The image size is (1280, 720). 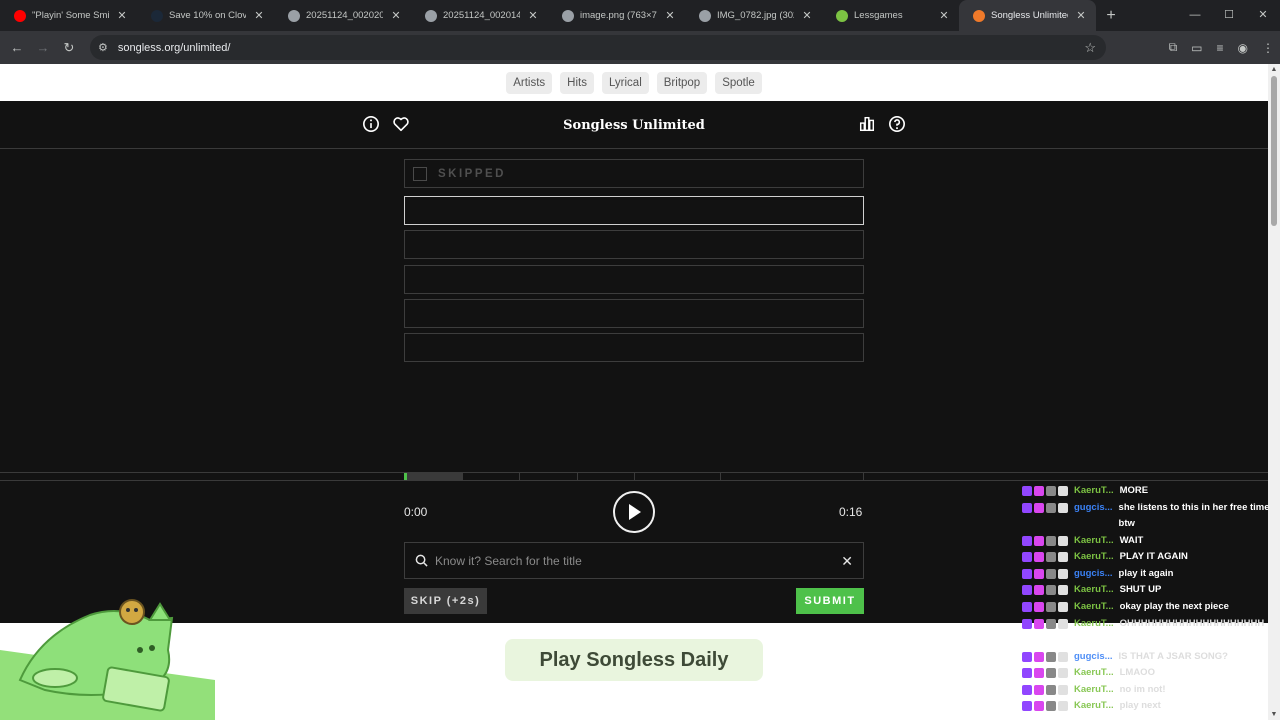 I want to click on browser-tab: Save 10% on CloverPi ✕, so click(x=205, y=15).